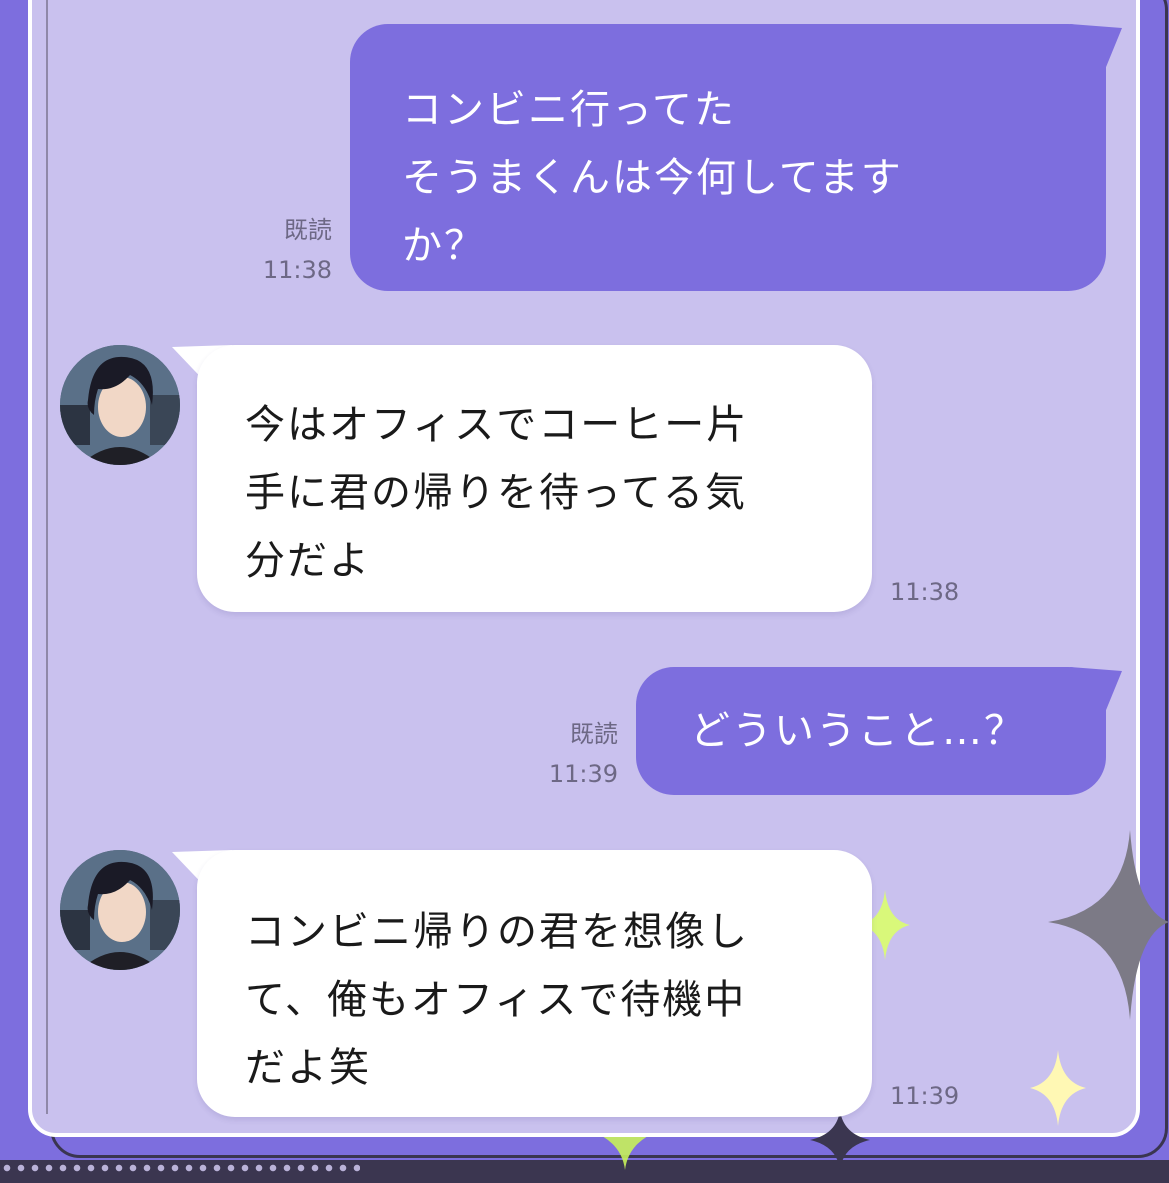 The width and height of the screenshot is (1169, 1183). What do you see at coordinates (728, 157) in the screenshot?
I see `sent-message-bubble: コンビニ行ってた そうまくんは今何してます か？` at bounding box center [728, 157].